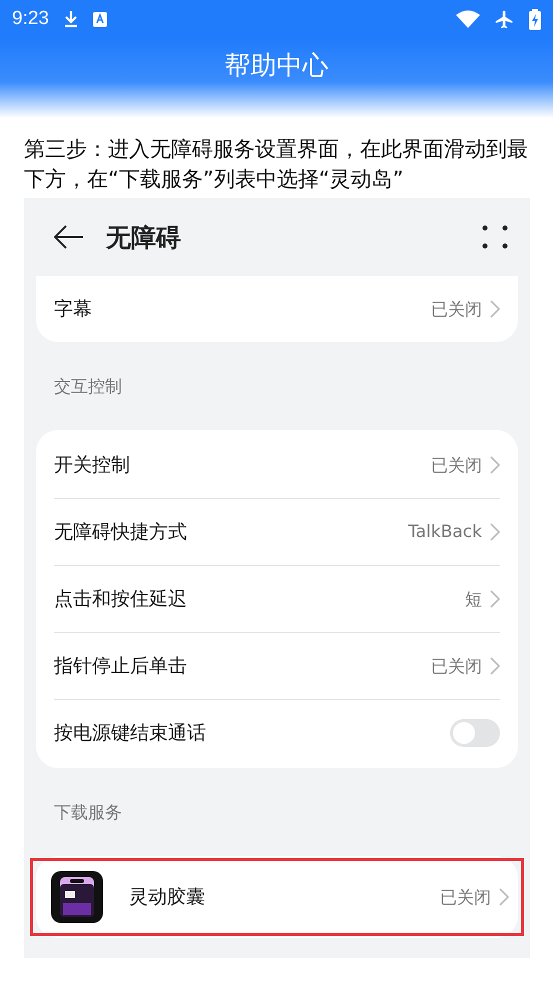  Describe the element at coordinates (535, 19) in the screenshot. I see `battery-icon` at that location.